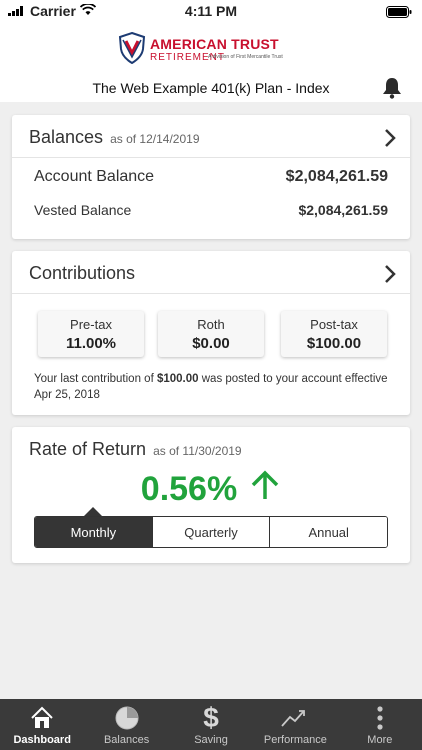 The width and height of the screenshot is (422, 750). What do you see at coordinates (211, 157) in the screenshot?
I see `balances-divider` at bounding box center [211, 157].